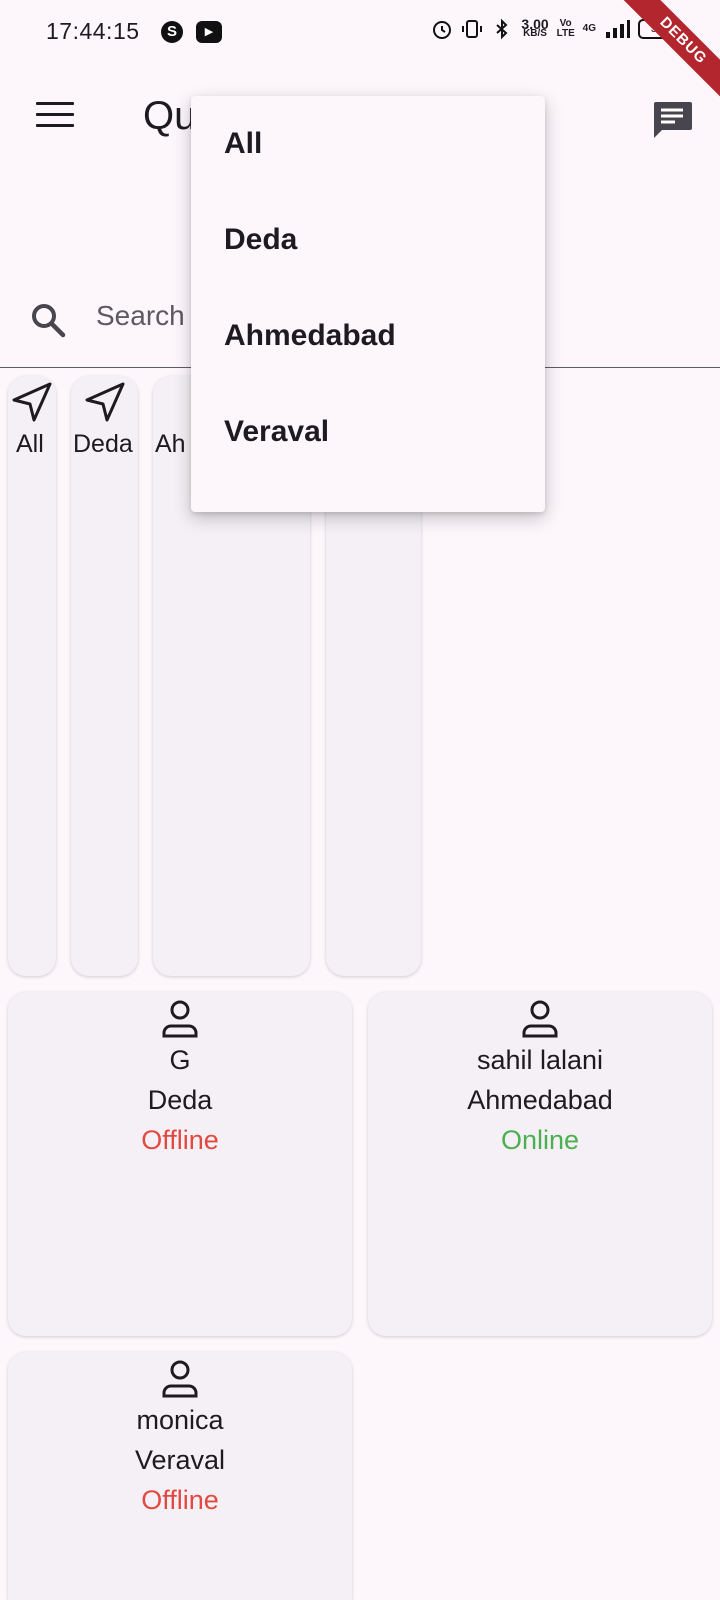 The width and height of the screenshot is (720, 1600). I want to click on network-type: 4G, so click(589, 28).